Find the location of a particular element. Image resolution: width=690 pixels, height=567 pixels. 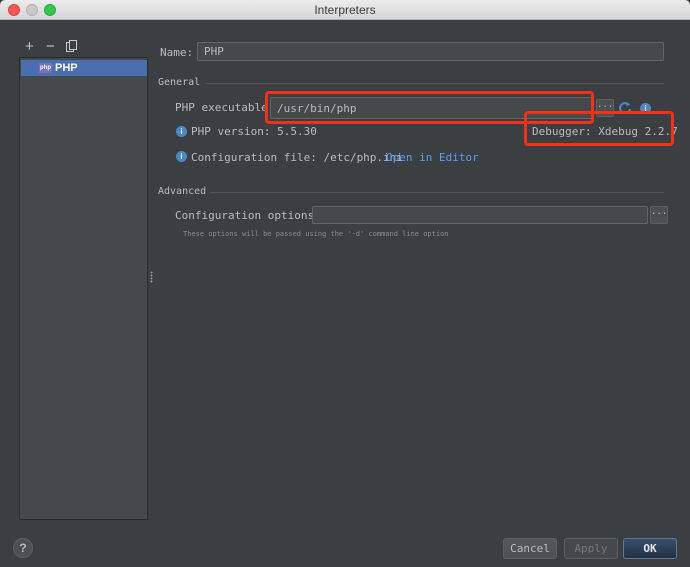

php-executable-label: PHP executable: is located at coordinates (225, 107).